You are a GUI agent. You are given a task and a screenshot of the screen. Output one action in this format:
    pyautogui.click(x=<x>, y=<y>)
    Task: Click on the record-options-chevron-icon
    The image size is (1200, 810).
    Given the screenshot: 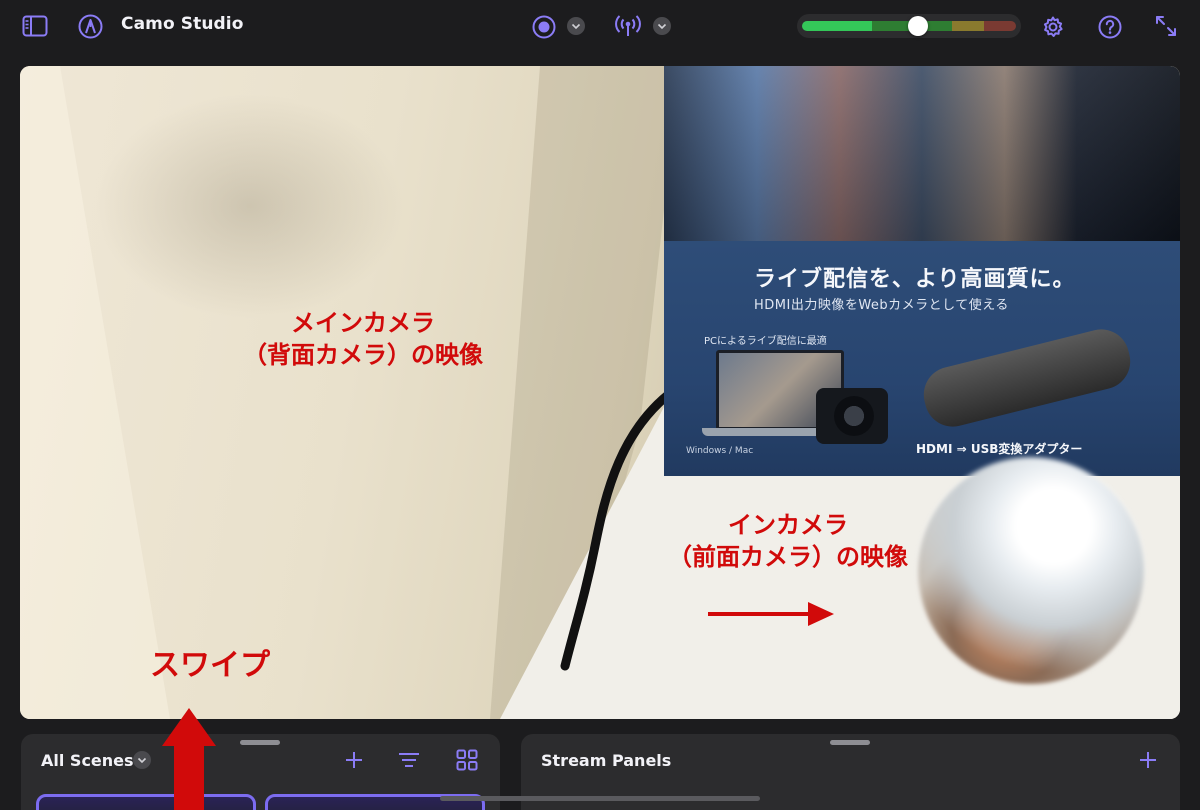 What is the action you would take?
    pyautogui.click(x=576, y=26)
    